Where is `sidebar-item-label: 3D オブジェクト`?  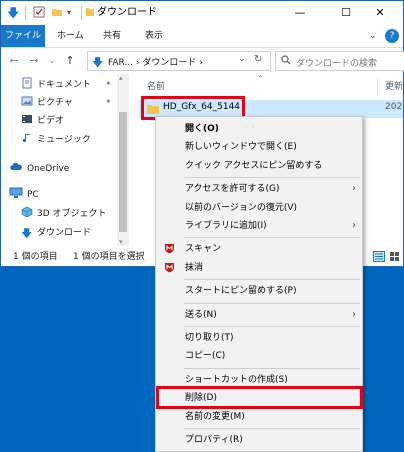 sidebar-item-label: 3D オブジェクト is located at coordinates (72, 214).